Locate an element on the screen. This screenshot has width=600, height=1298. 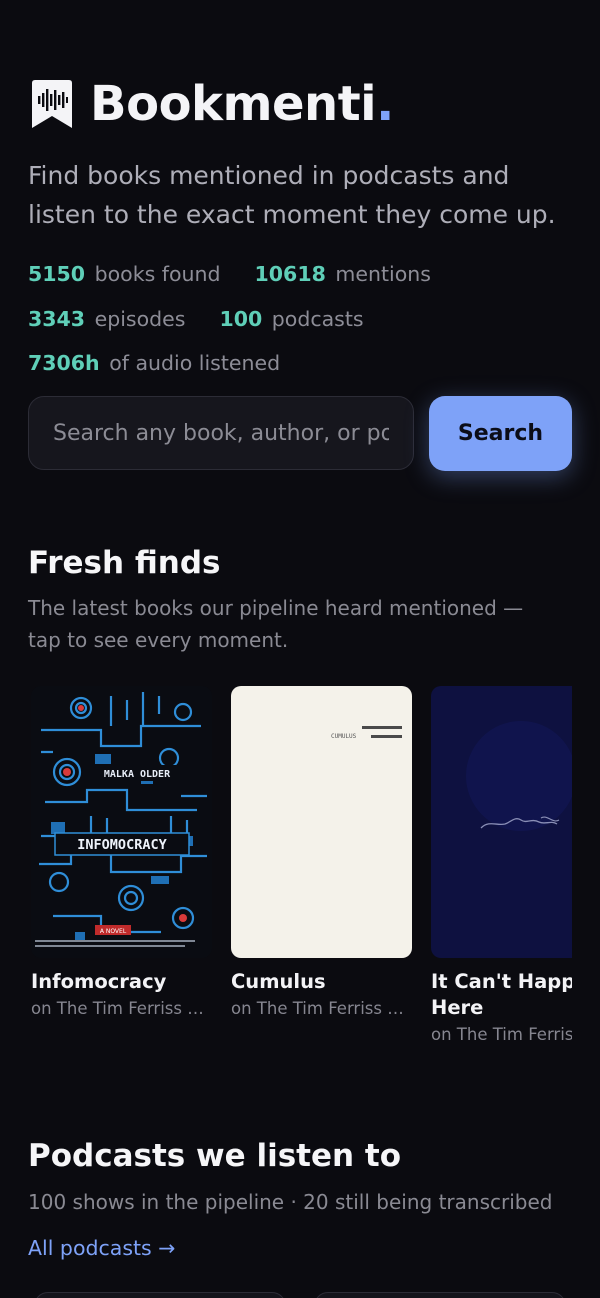
book-title: Cumulus is located at coordinates (278, 981).